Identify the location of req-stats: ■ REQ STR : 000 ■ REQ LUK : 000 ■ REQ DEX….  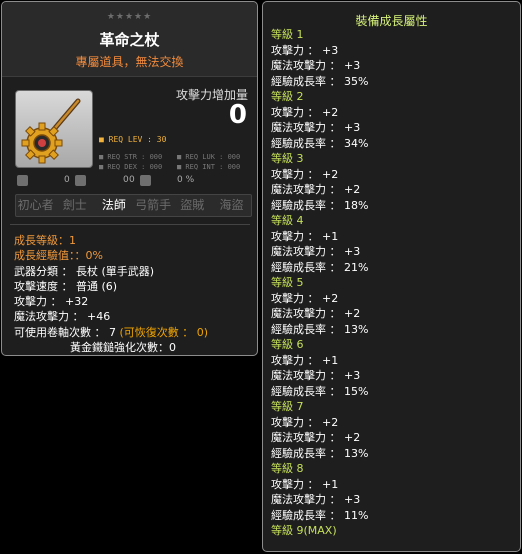
(179, 162).